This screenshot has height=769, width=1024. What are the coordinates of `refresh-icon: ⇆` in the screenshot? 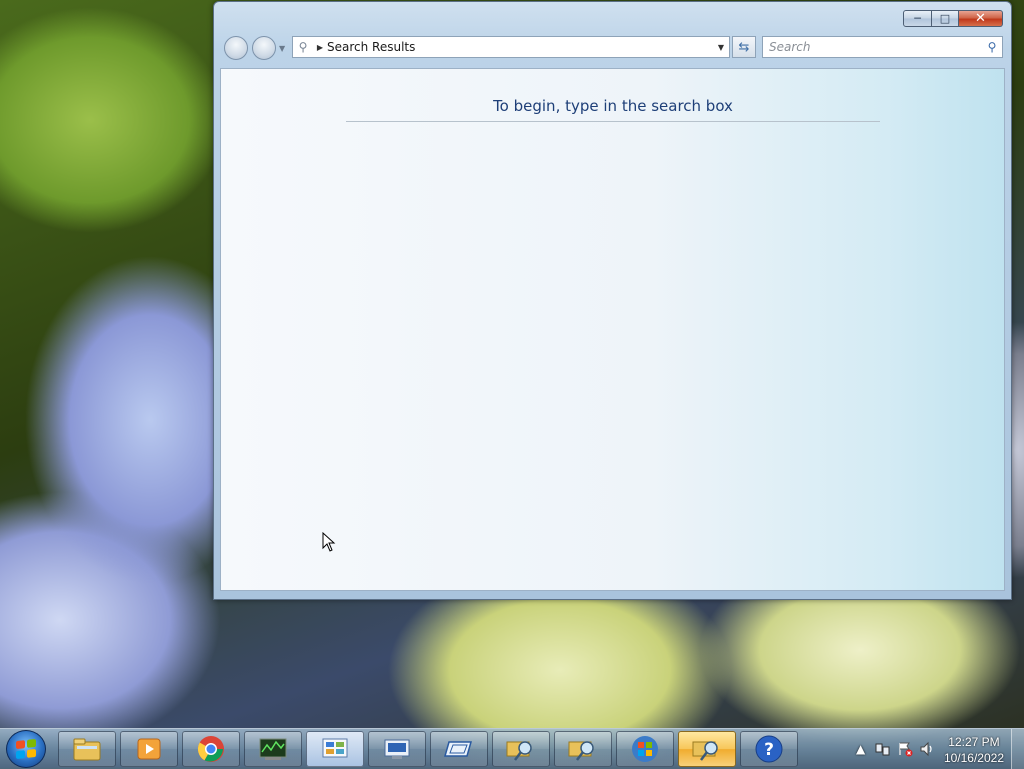 It's located at (744, 47).